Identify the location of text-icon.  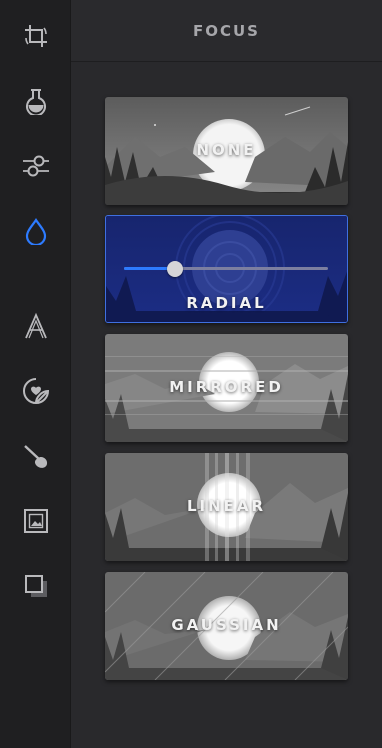
(36, 325).